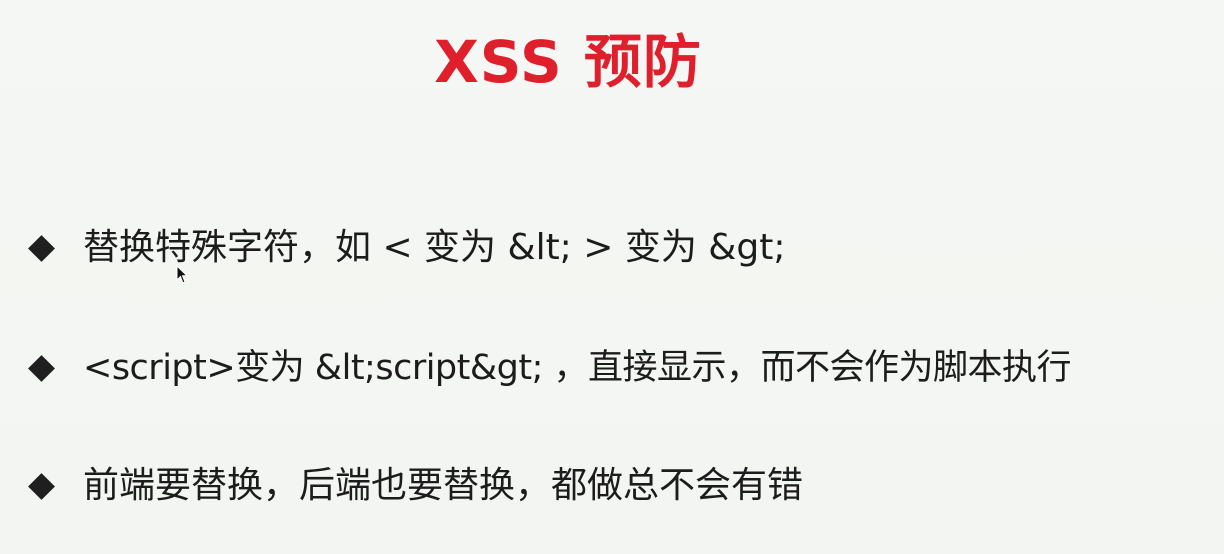  I want to click on bullet-item: 前端要替换，后端也要替换，都做总不会有错, so click(414, 486).